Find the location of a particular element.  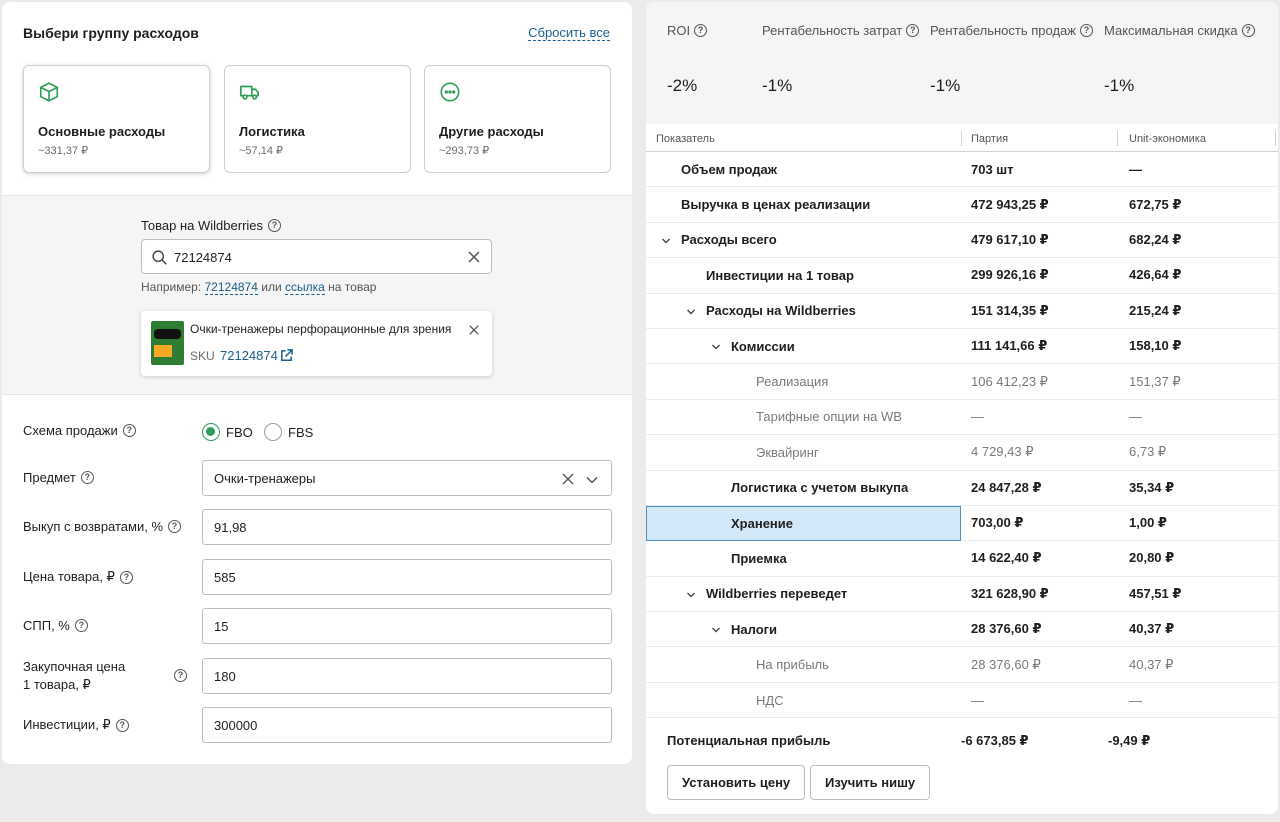

row-unit-value: 215,24 ₽ is located at coordinates (1155, 310).